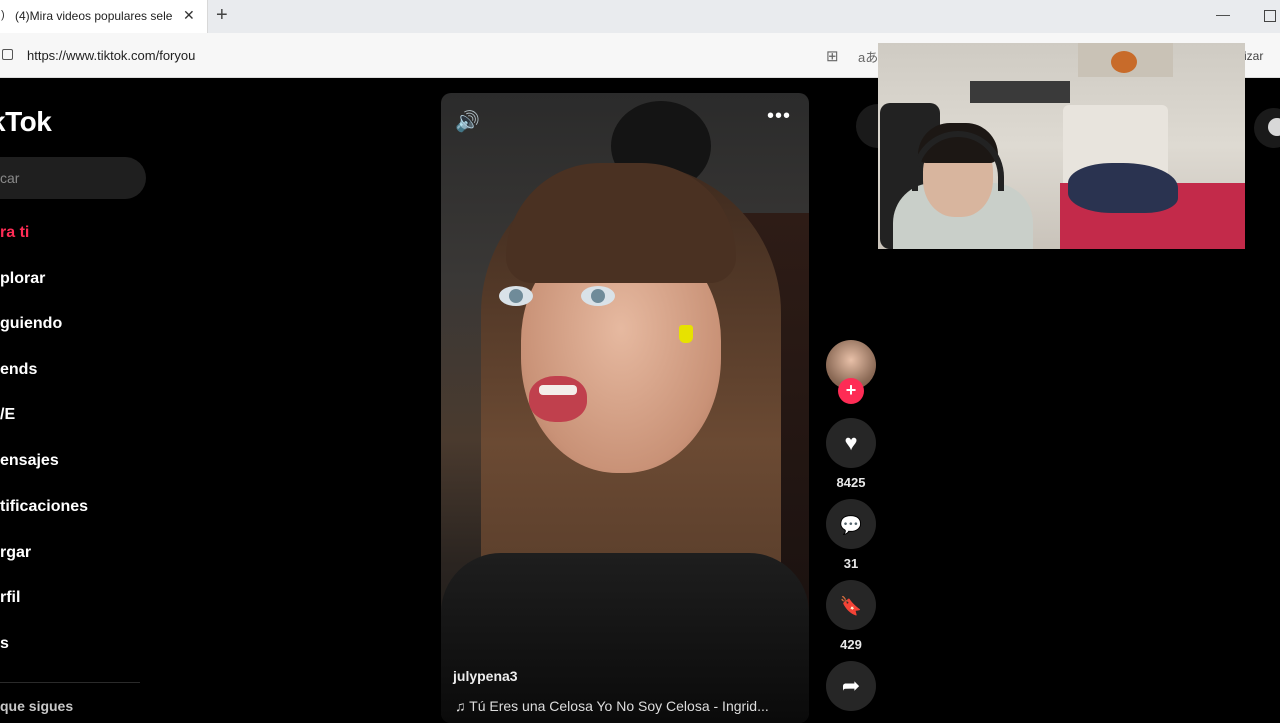  I want to click on nav-notifications: tificaciones, so click(44, 507).